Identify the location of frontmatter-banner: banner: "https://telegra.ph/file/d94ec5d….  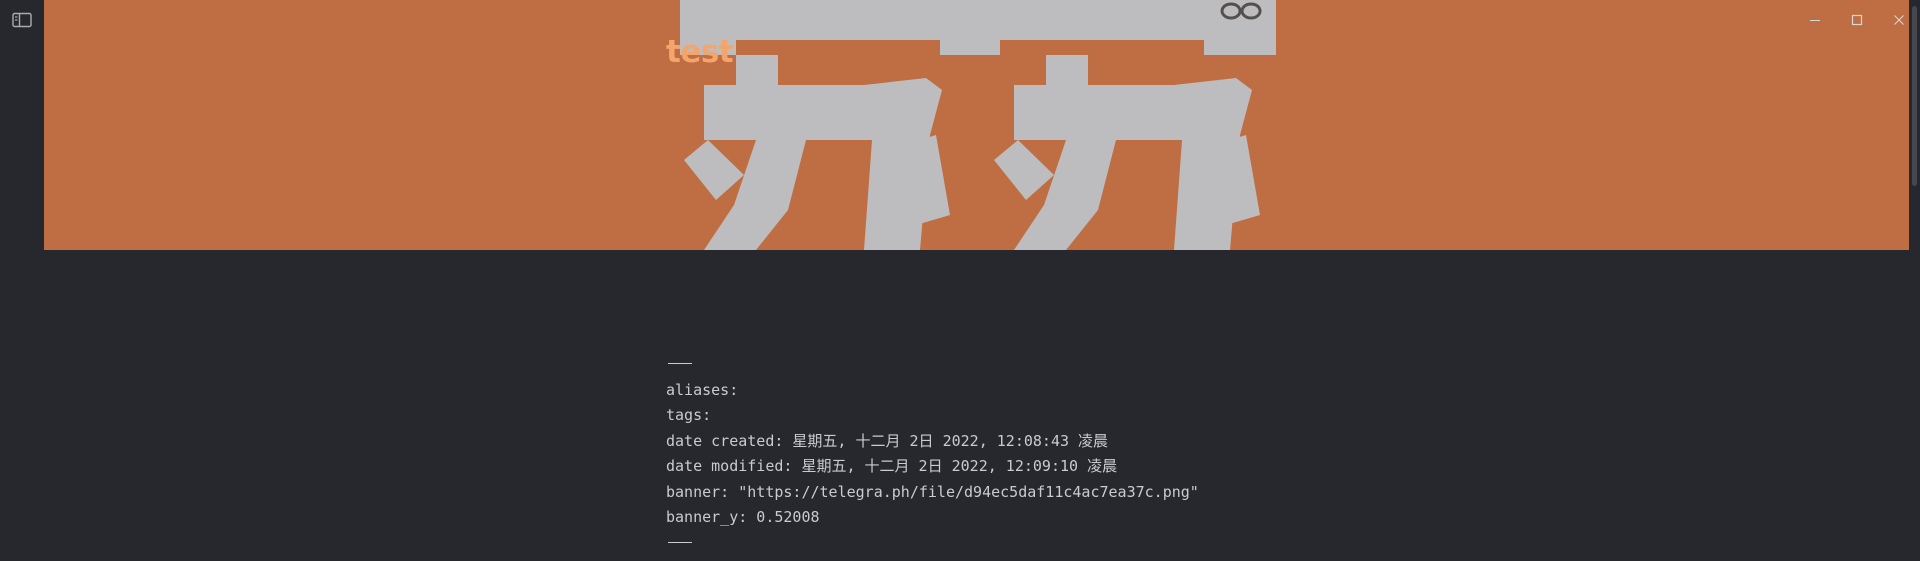
(932, 491).